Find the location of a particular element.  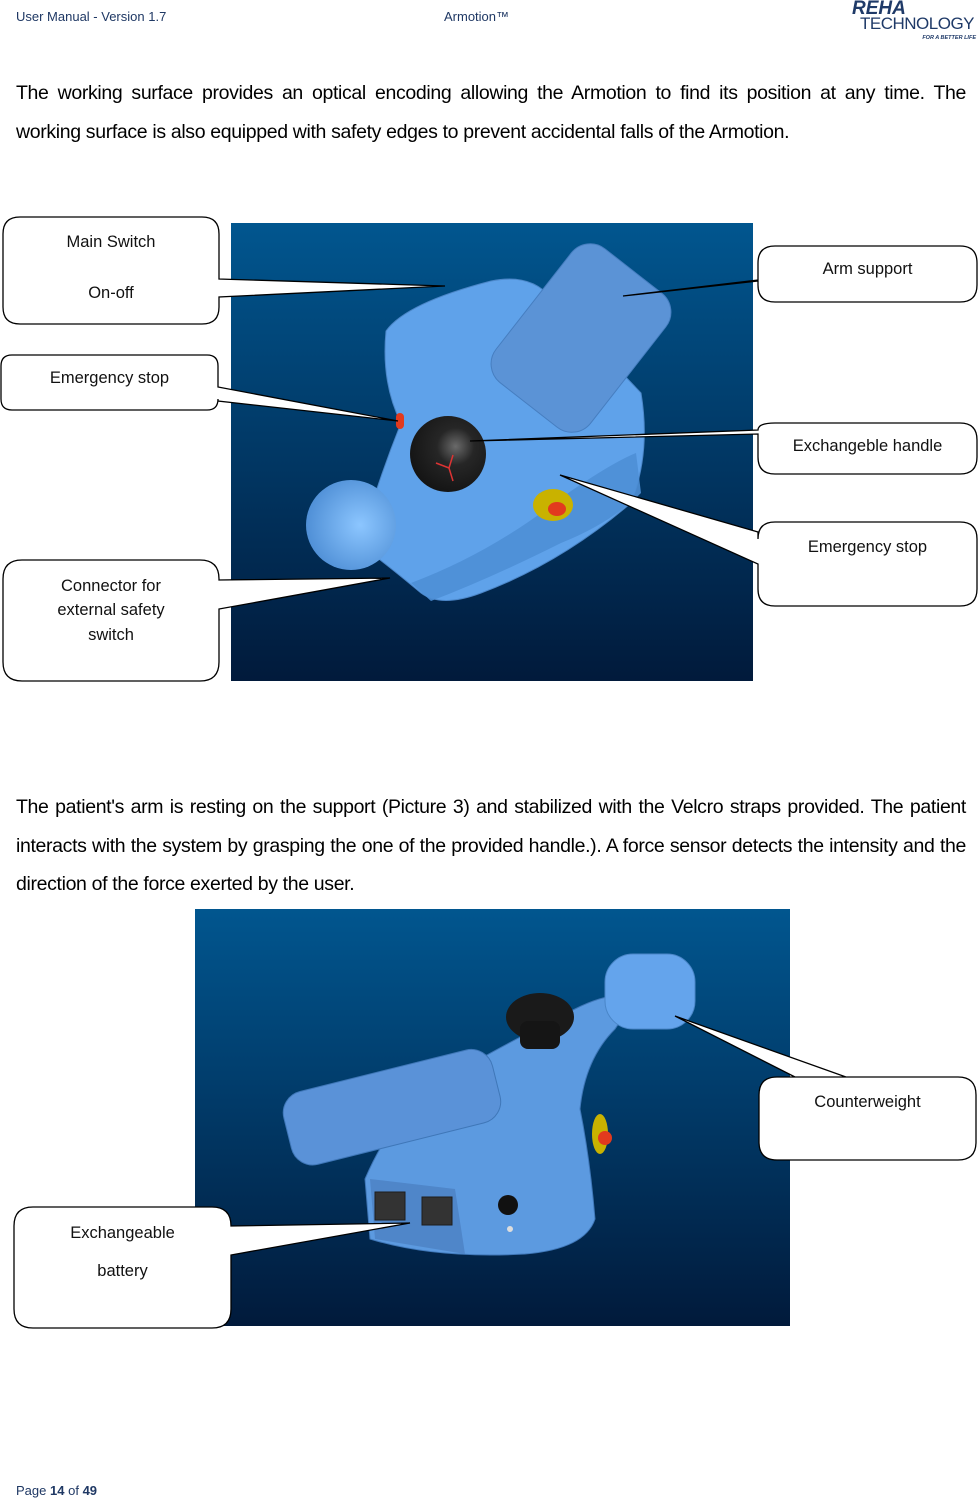

counterweight-top is located at coordinates (351, 525).